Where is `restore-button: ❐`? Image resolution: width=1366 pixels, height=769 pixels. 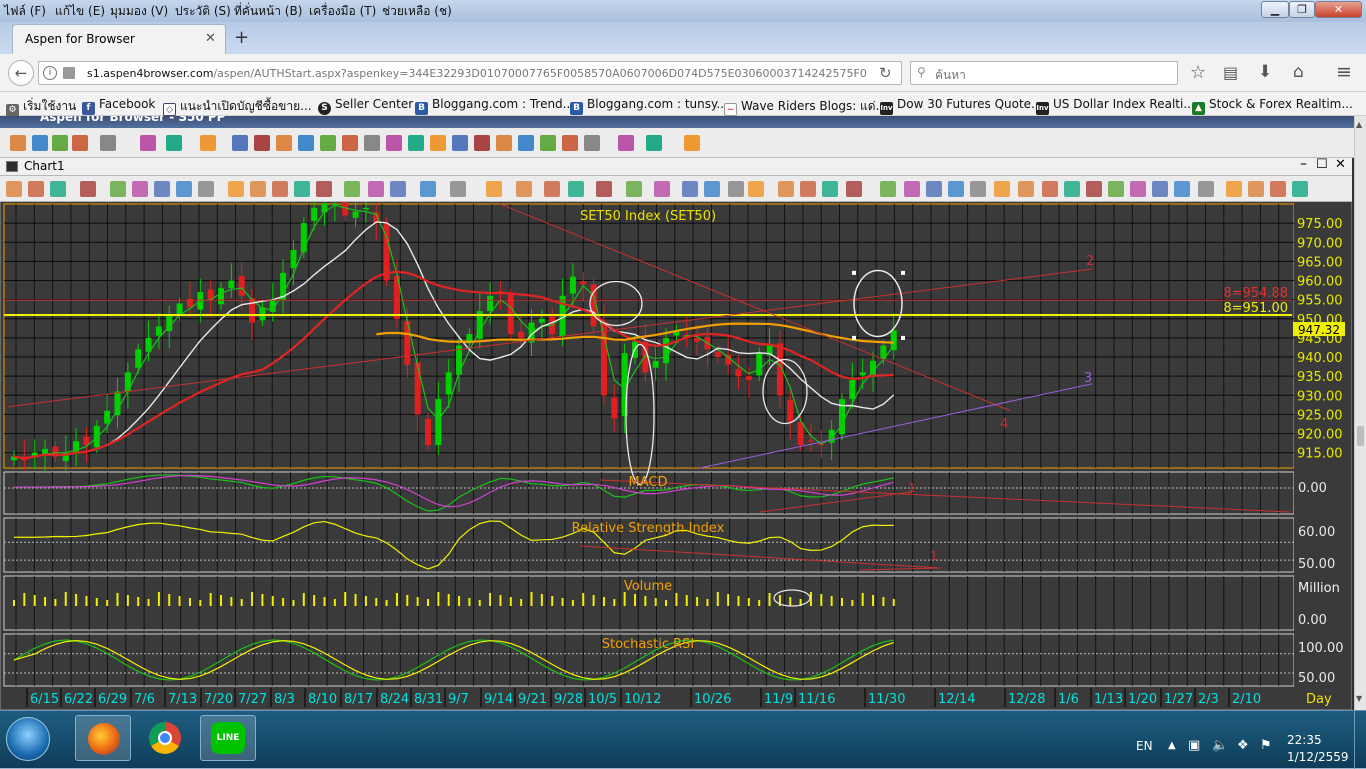
restore-button: ❐ is located at coordinates (1302, 9).